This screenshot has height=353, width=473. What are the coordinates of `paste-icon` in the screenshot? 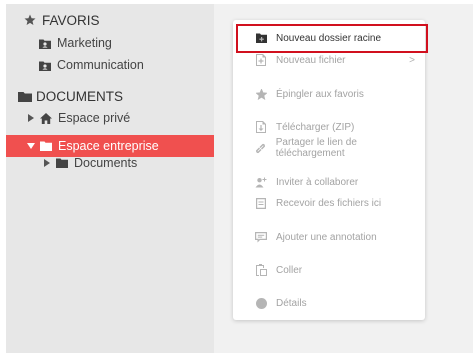 It's located at (261, 270).